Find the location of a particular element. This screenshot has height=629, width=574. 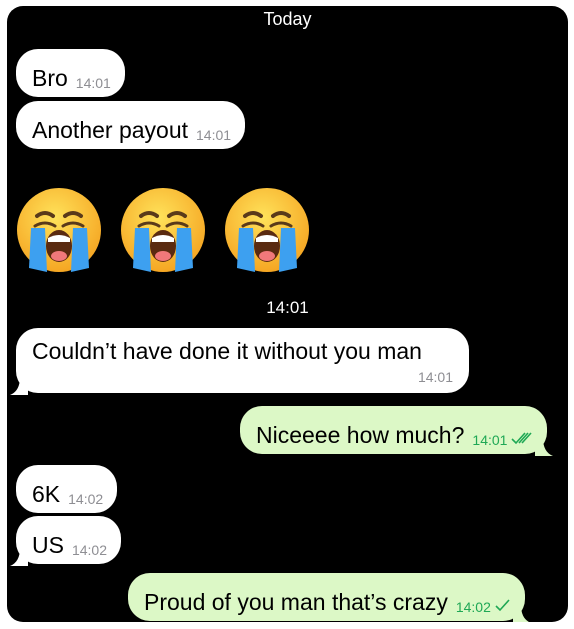

message-text: Niceeee how much? is located at coordinates (360, 435).